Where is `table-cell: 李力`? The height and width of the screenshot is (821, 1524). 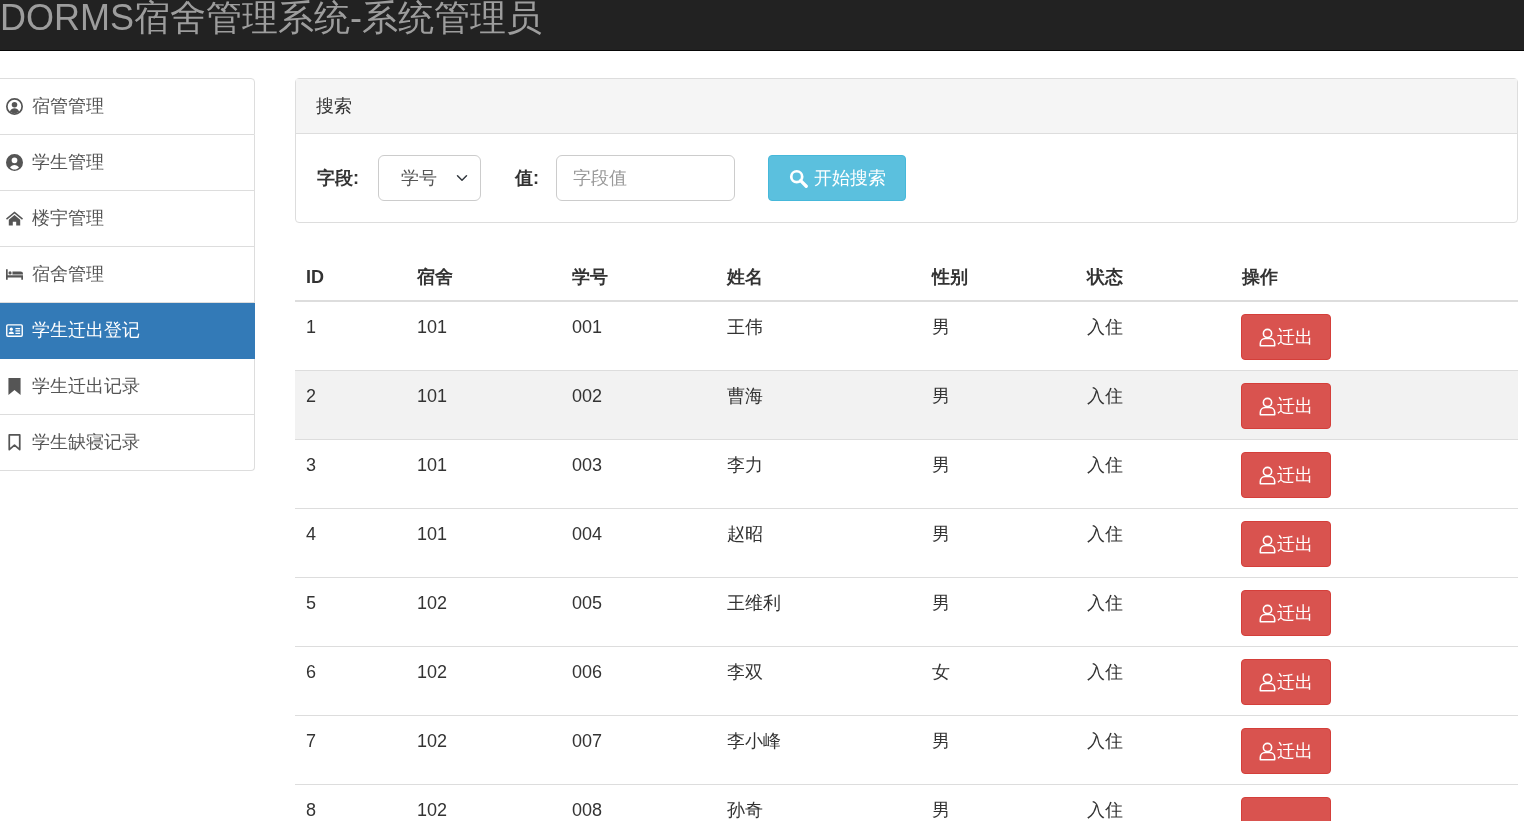
table-cell: 李力 is located at coordinates (818, 474).